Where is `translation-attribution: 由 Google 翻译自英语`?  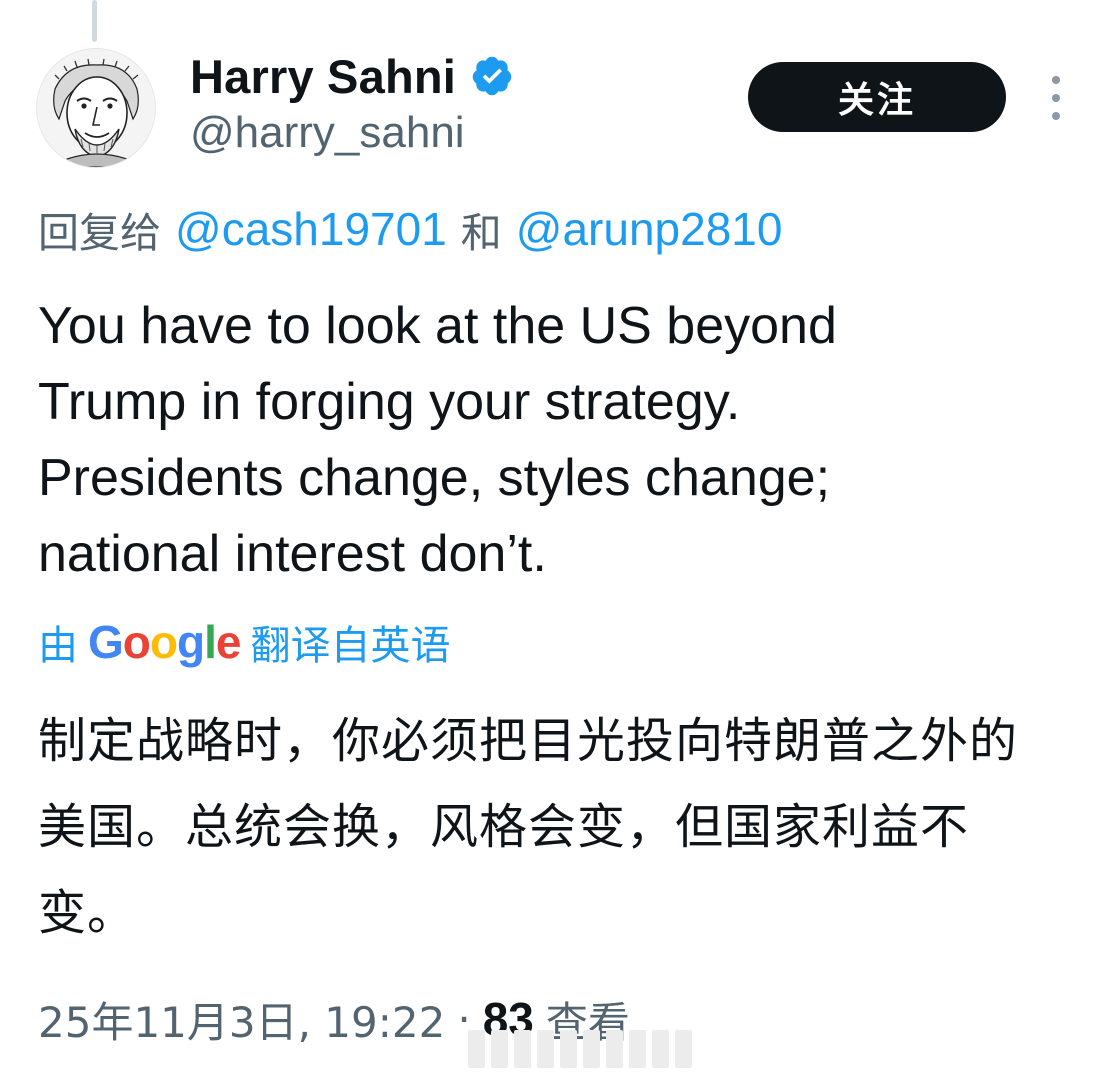
translation-attribution: 由 Google 翻译自英语 is located at coordinates (244, 642).